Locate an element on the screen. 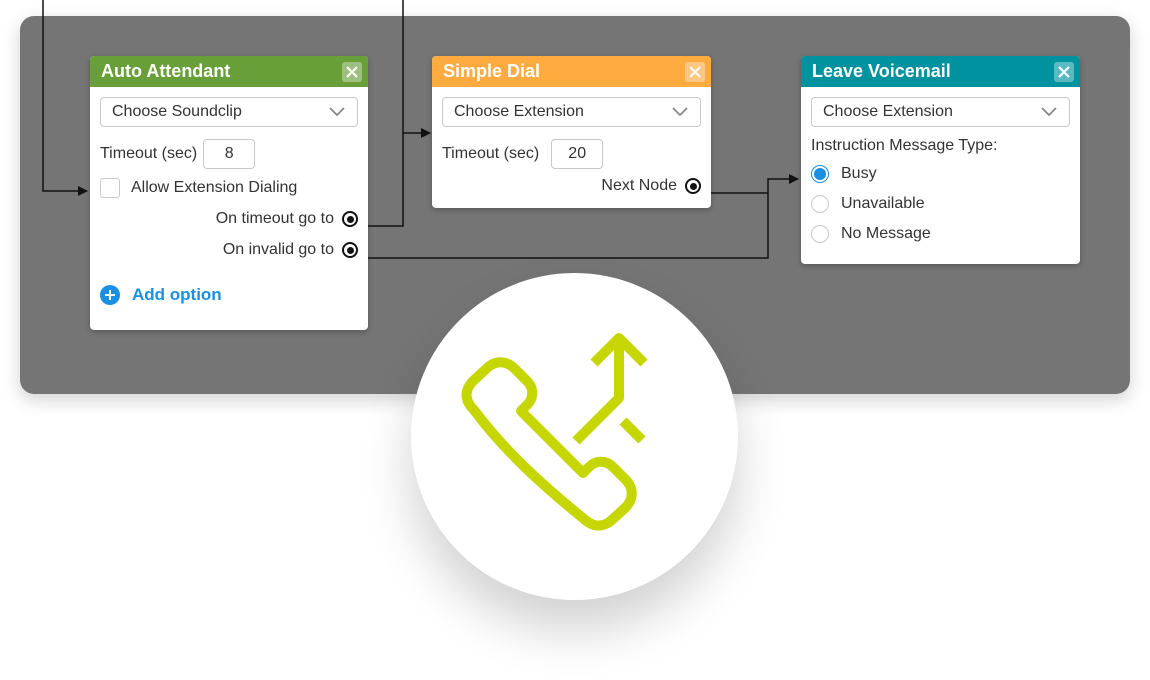 The image size is (1150, 680). plus-icon is located at coordinates (110, 295).